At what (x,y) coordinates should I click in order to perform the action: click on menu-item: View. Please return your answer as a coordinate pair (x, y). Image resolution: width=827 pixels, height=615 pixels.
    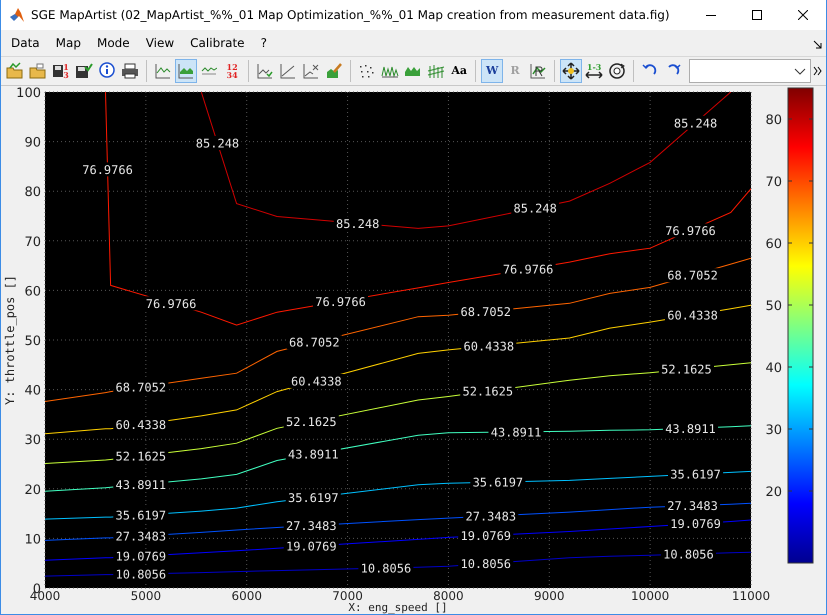
    Looking at the image, I should click on (160, 43).